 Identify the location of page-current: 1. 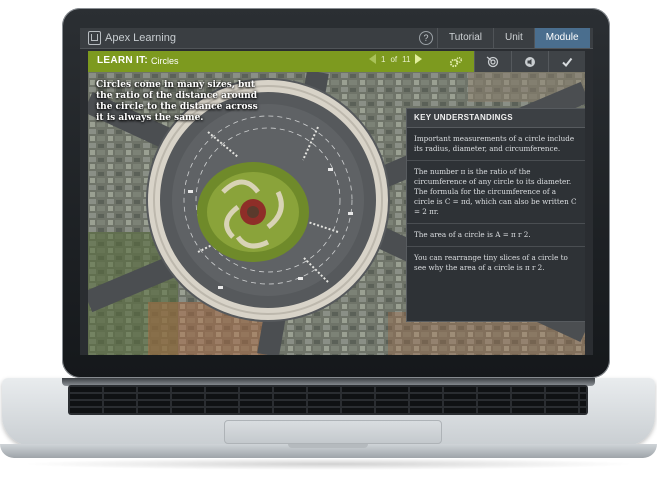
(383, 59).